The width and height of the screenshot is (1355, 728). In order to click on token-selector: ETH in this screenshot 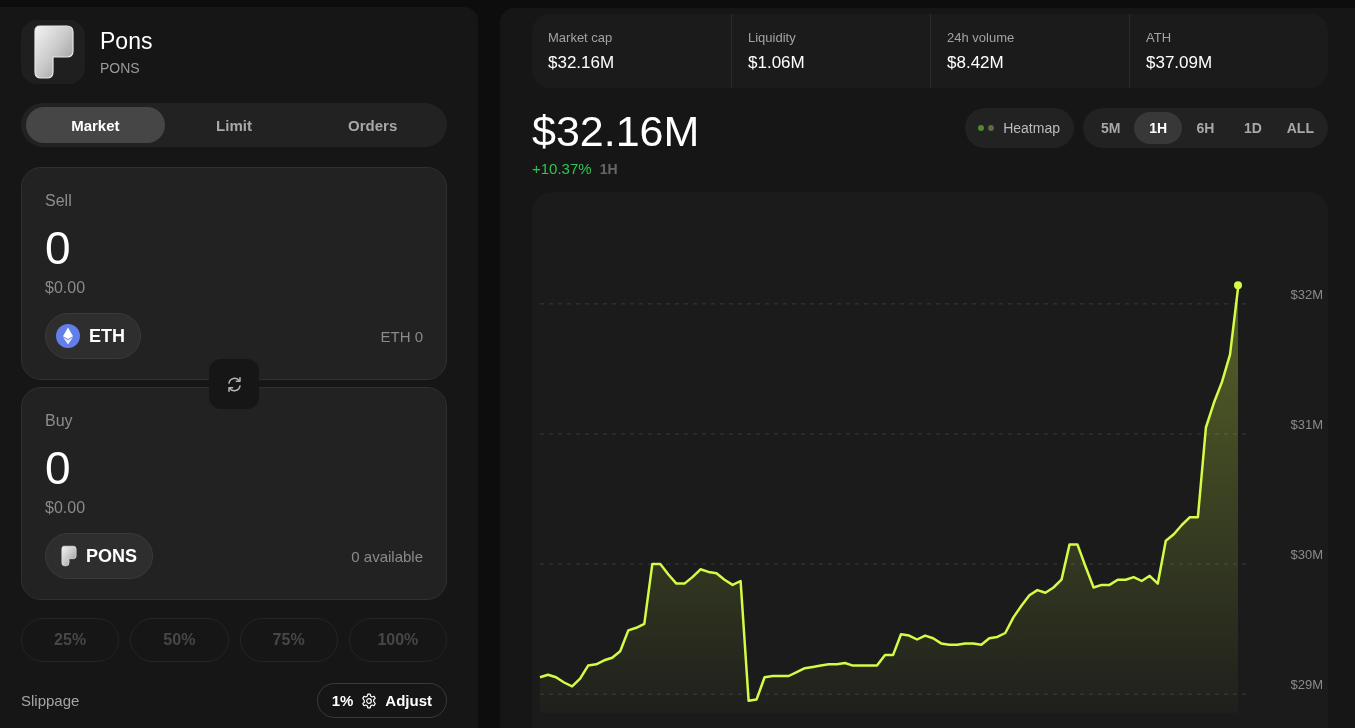, I will do `click(93, 336)`.